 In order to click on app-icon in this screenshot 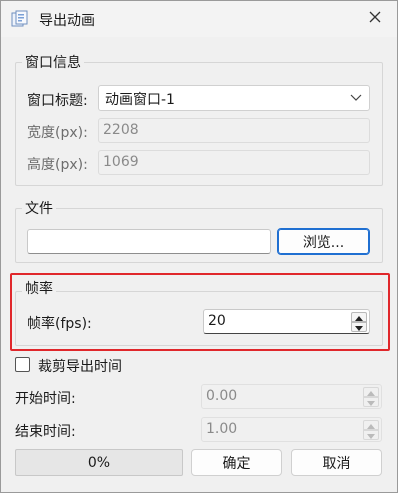, I will do `click(20, 19)`.